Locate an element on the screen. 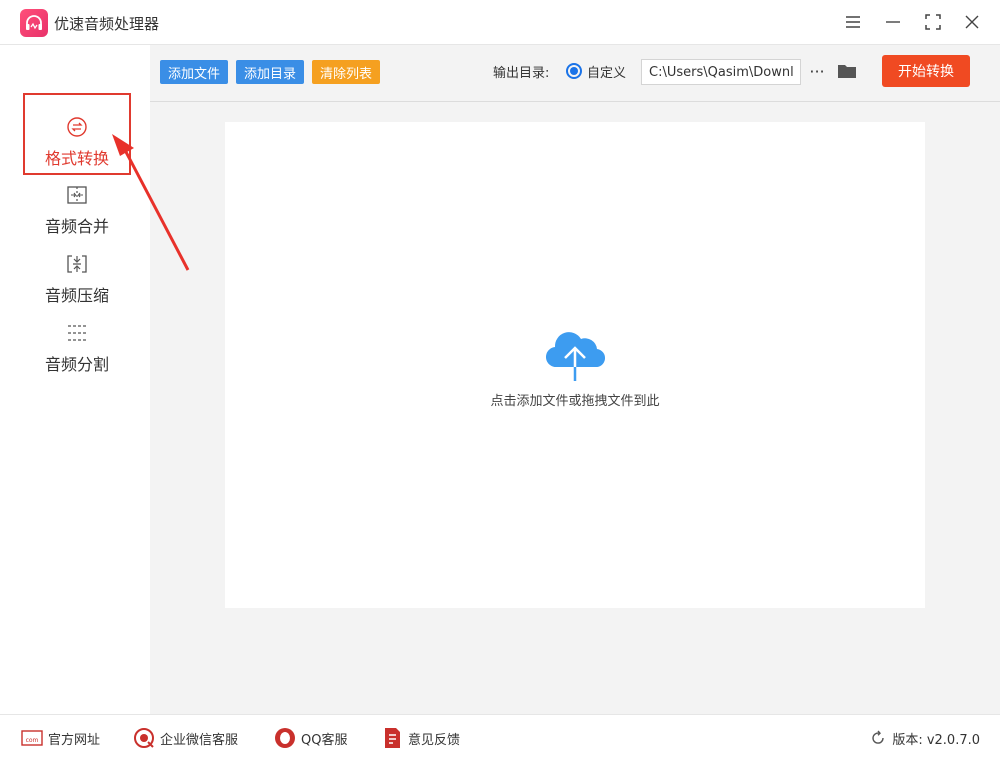 This screenshot has width=1000, height=760. output-path-input is located at coordinates (721, 72).